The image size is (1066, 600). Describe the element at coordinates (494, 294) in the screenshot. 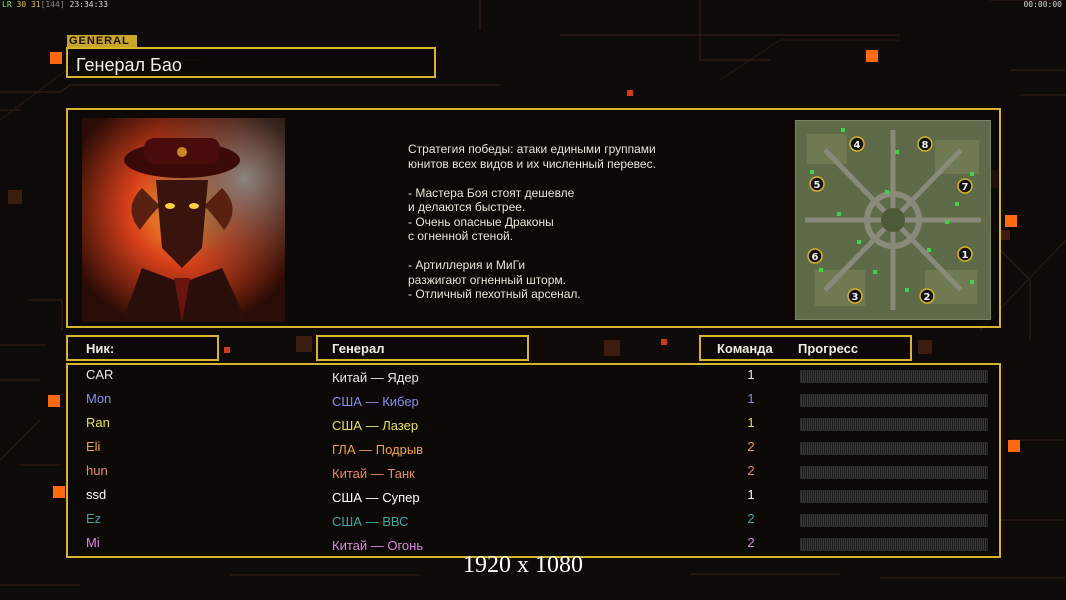

I see `description-line: - Отличный пехотный арсенал.` at that location.